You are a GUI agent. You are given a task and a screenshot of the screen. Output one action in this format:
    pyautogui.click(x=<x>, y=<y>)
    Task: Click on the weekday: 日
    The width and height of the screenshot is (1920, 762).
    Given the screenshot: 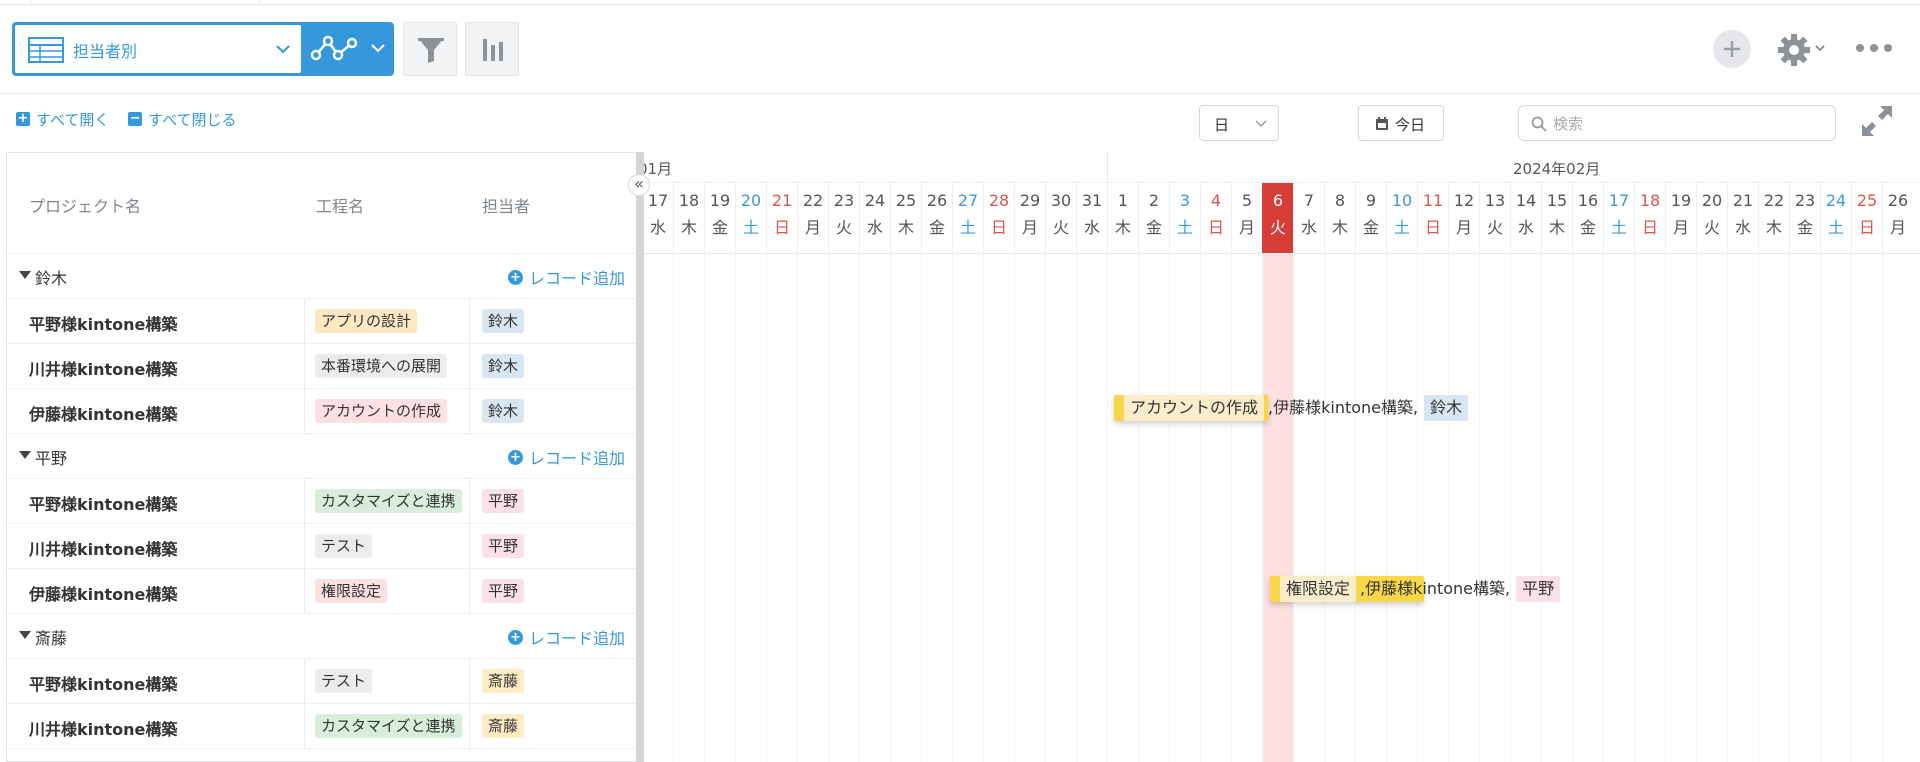 What is the action you would take?
    pyautogui.click(x=781, y=227)
    